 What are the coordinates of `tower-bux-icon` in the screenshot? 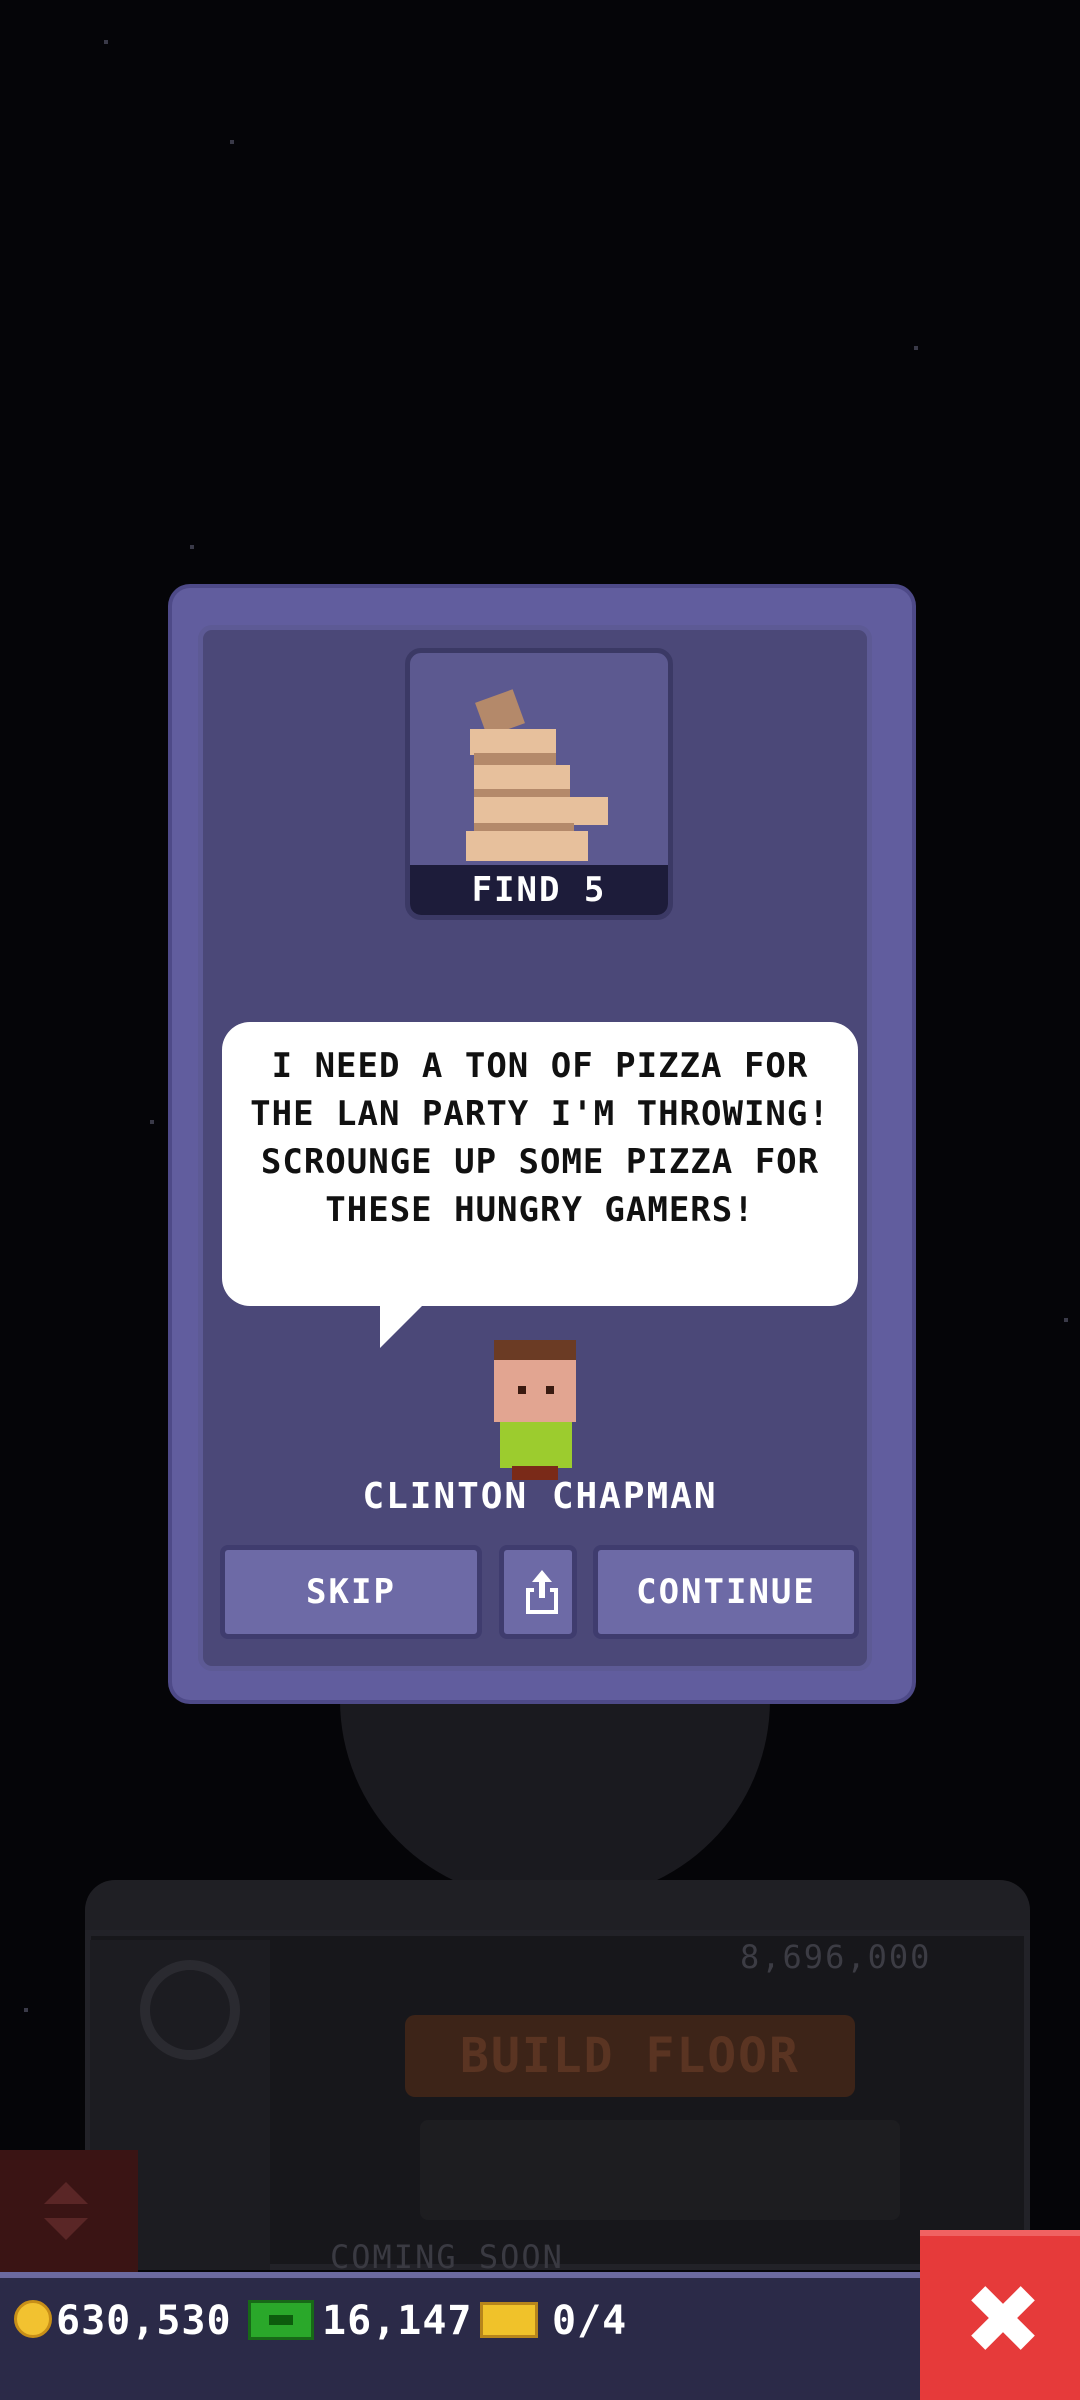 It's located at (281, 2320).